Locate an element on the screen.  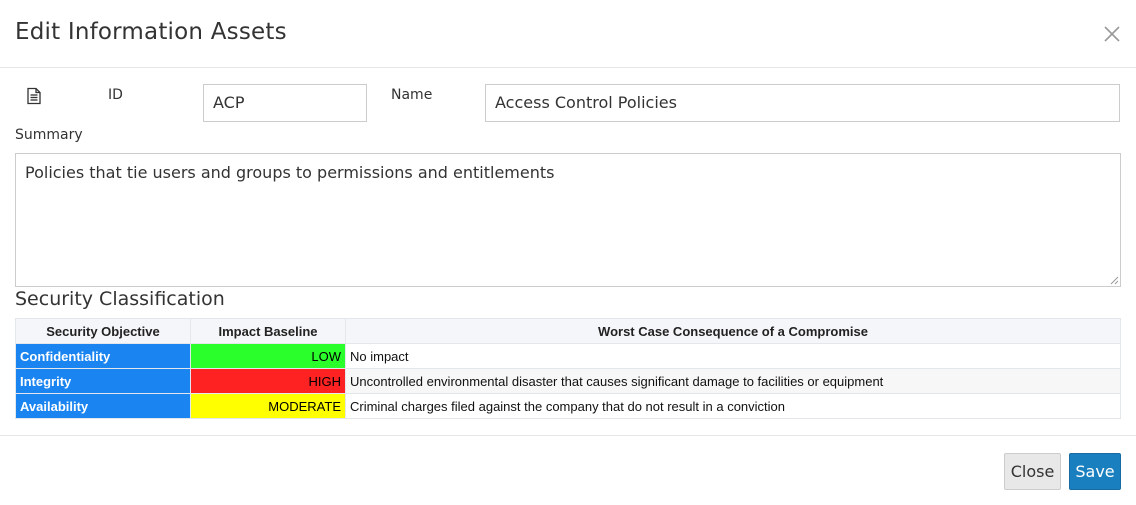
name-field: Access Control Policies is located at coordinates (802, 103).